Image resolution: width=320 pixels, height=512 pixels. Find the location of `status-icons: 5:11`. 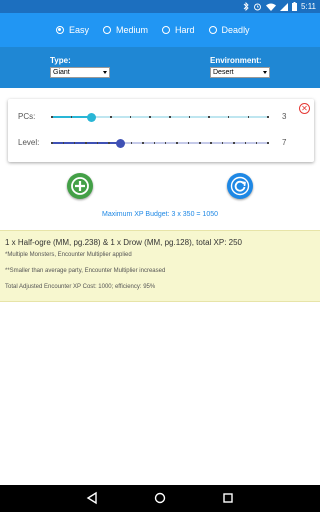

status-icons: 5:11 is located at coordinates (279, 6).